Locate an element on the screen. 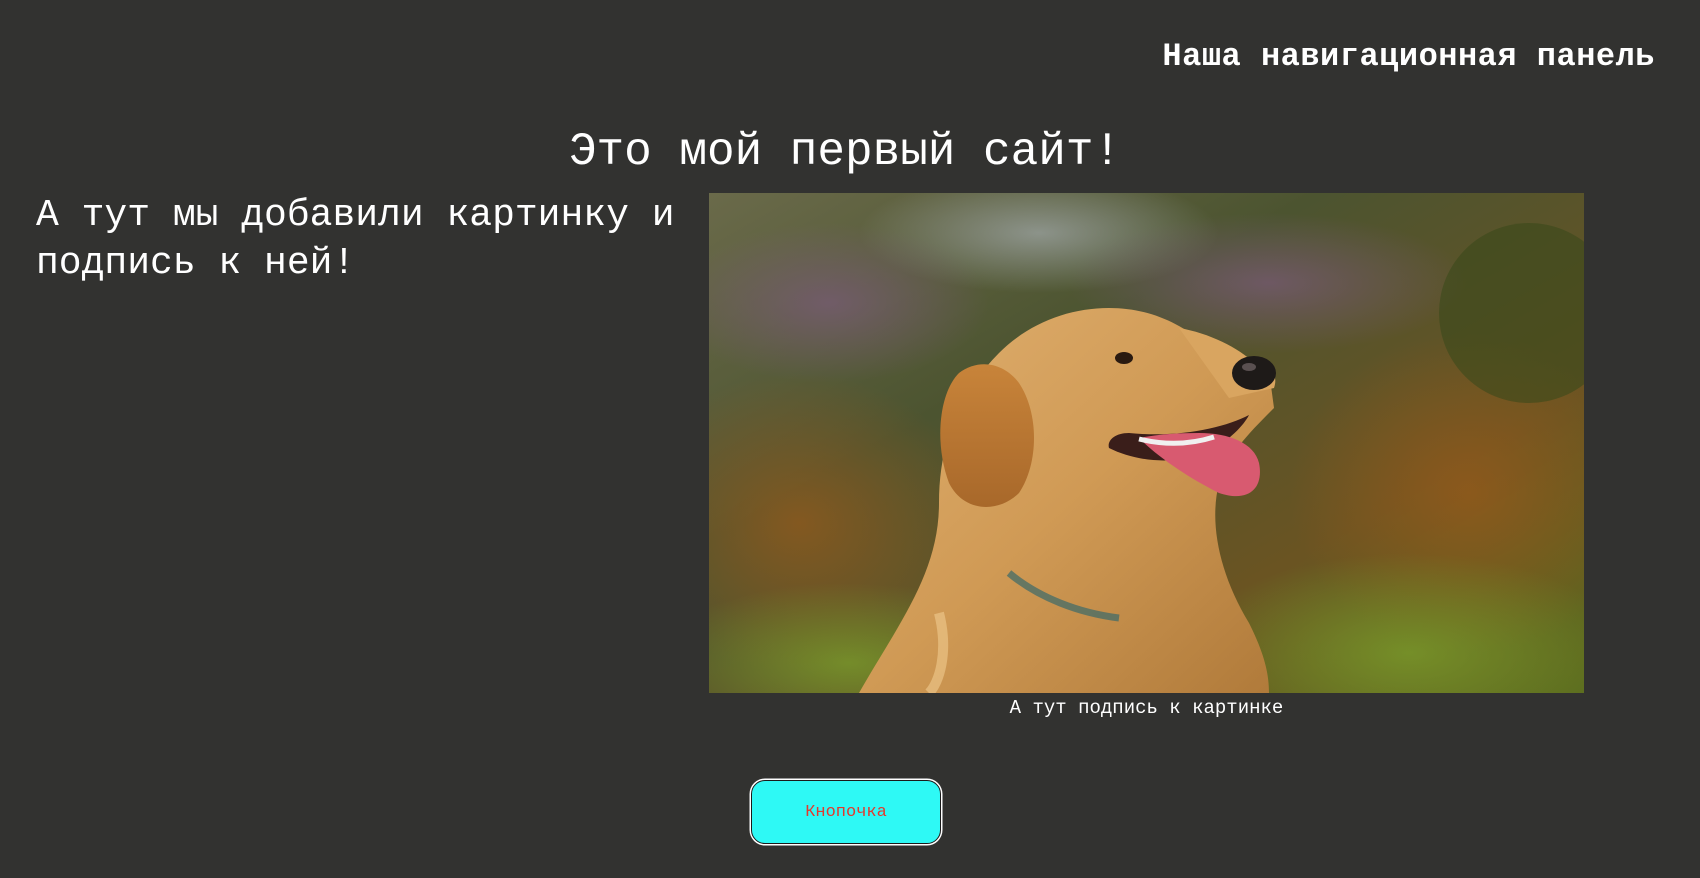 Image resolution: width=1700 pixels, height=878 pixels. page-title: Это мой первый сайт! is located at coordinates (845, 152).